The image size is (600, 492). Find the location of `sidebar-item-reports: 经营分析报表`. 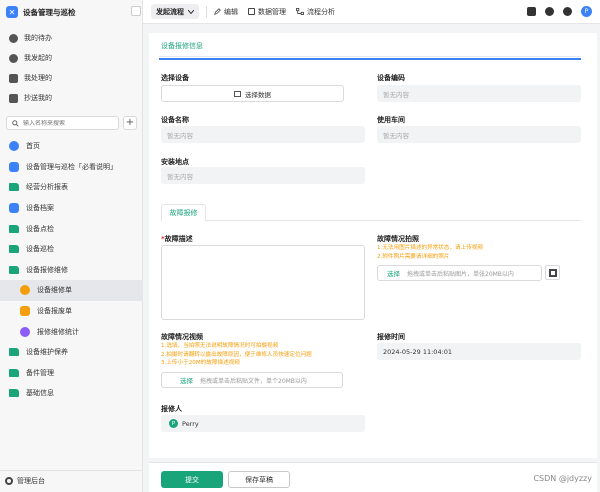

sidebar-item-reports: 经营分析报表 is located at coordinates (71, 187).